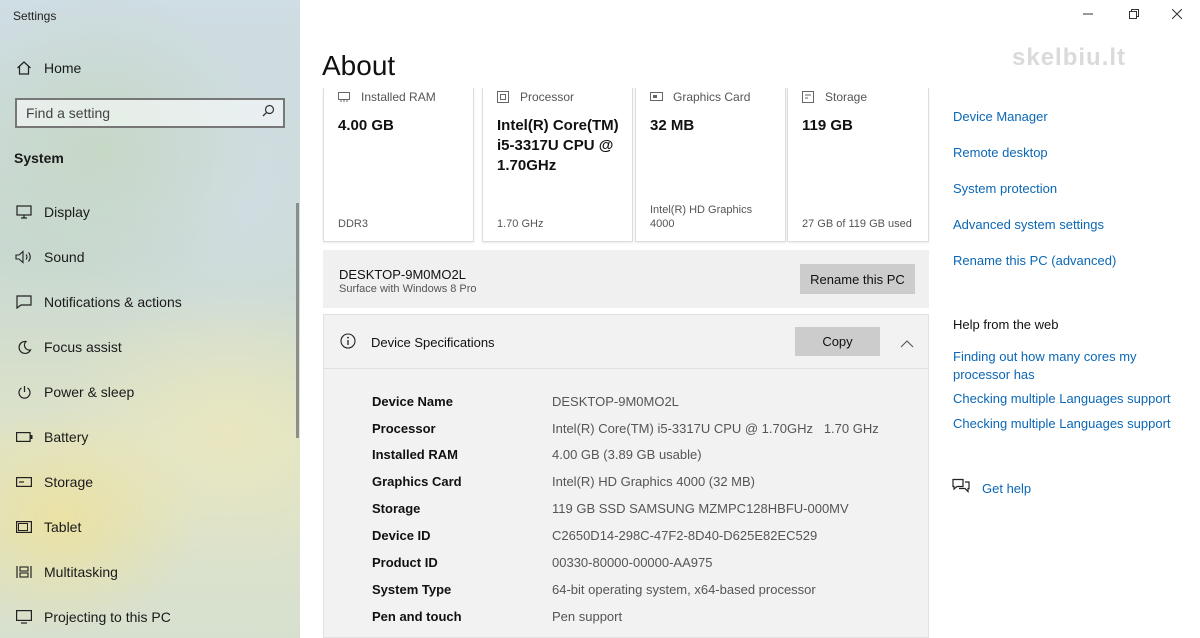 This screenshot has height=638, width=1200. Describe the element at coordinates (39, 158) in the screenshot. I see `section-title: System` at that location.